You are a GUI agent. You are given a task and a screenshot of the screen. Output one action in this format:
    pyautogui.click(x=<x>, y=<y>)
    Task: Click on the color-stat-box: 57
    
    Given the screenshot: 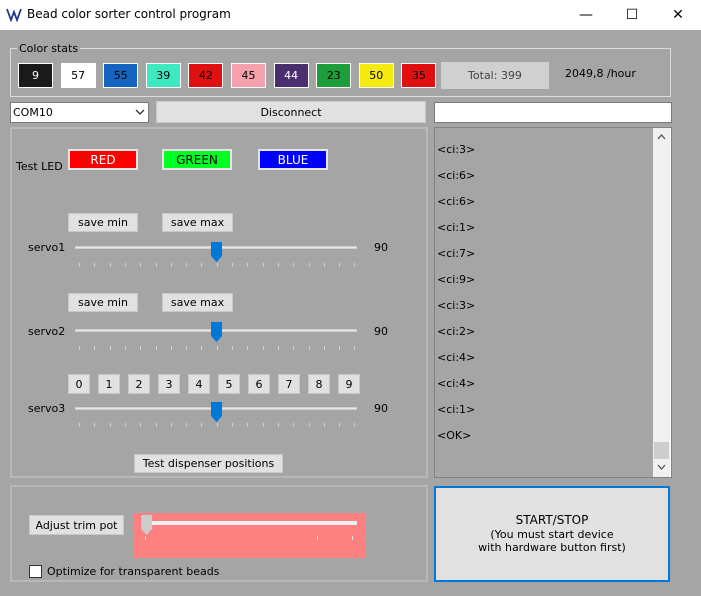 What is the action you would take?
    pyautogui.click(x=78, y=75)
    